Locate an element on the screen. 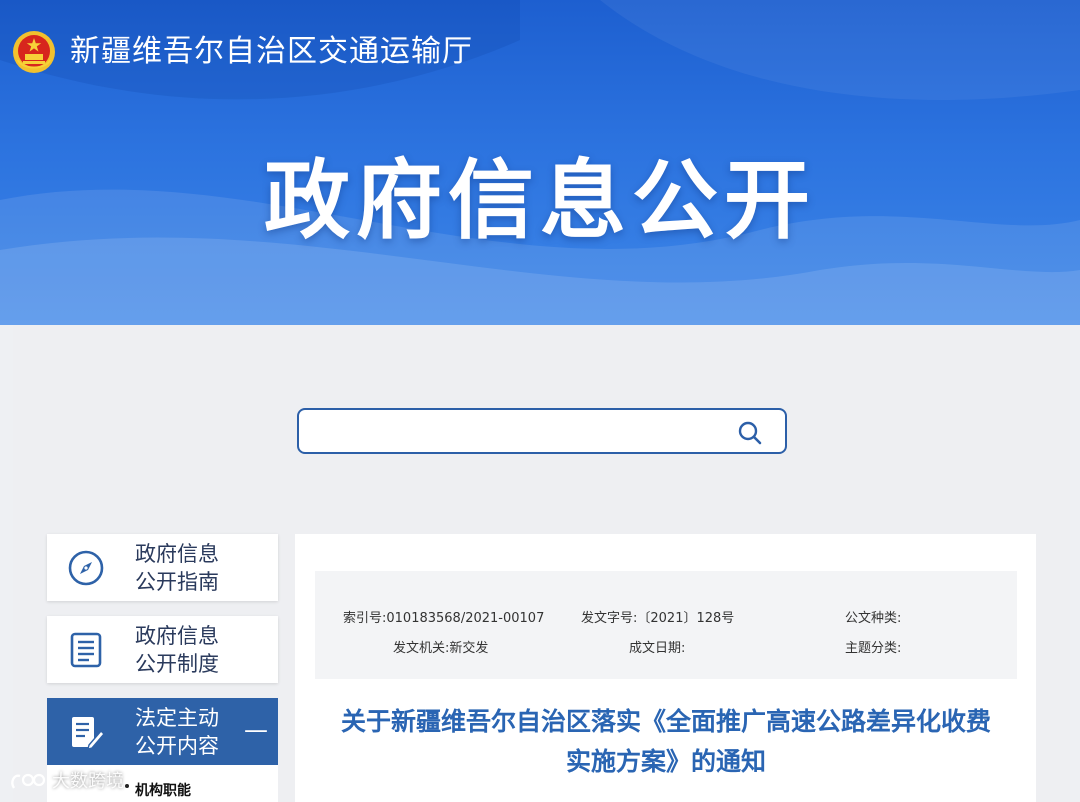  sidebar-item-disclosure-system: 政府信息 公开制度 is located at coordinates (162, 649).